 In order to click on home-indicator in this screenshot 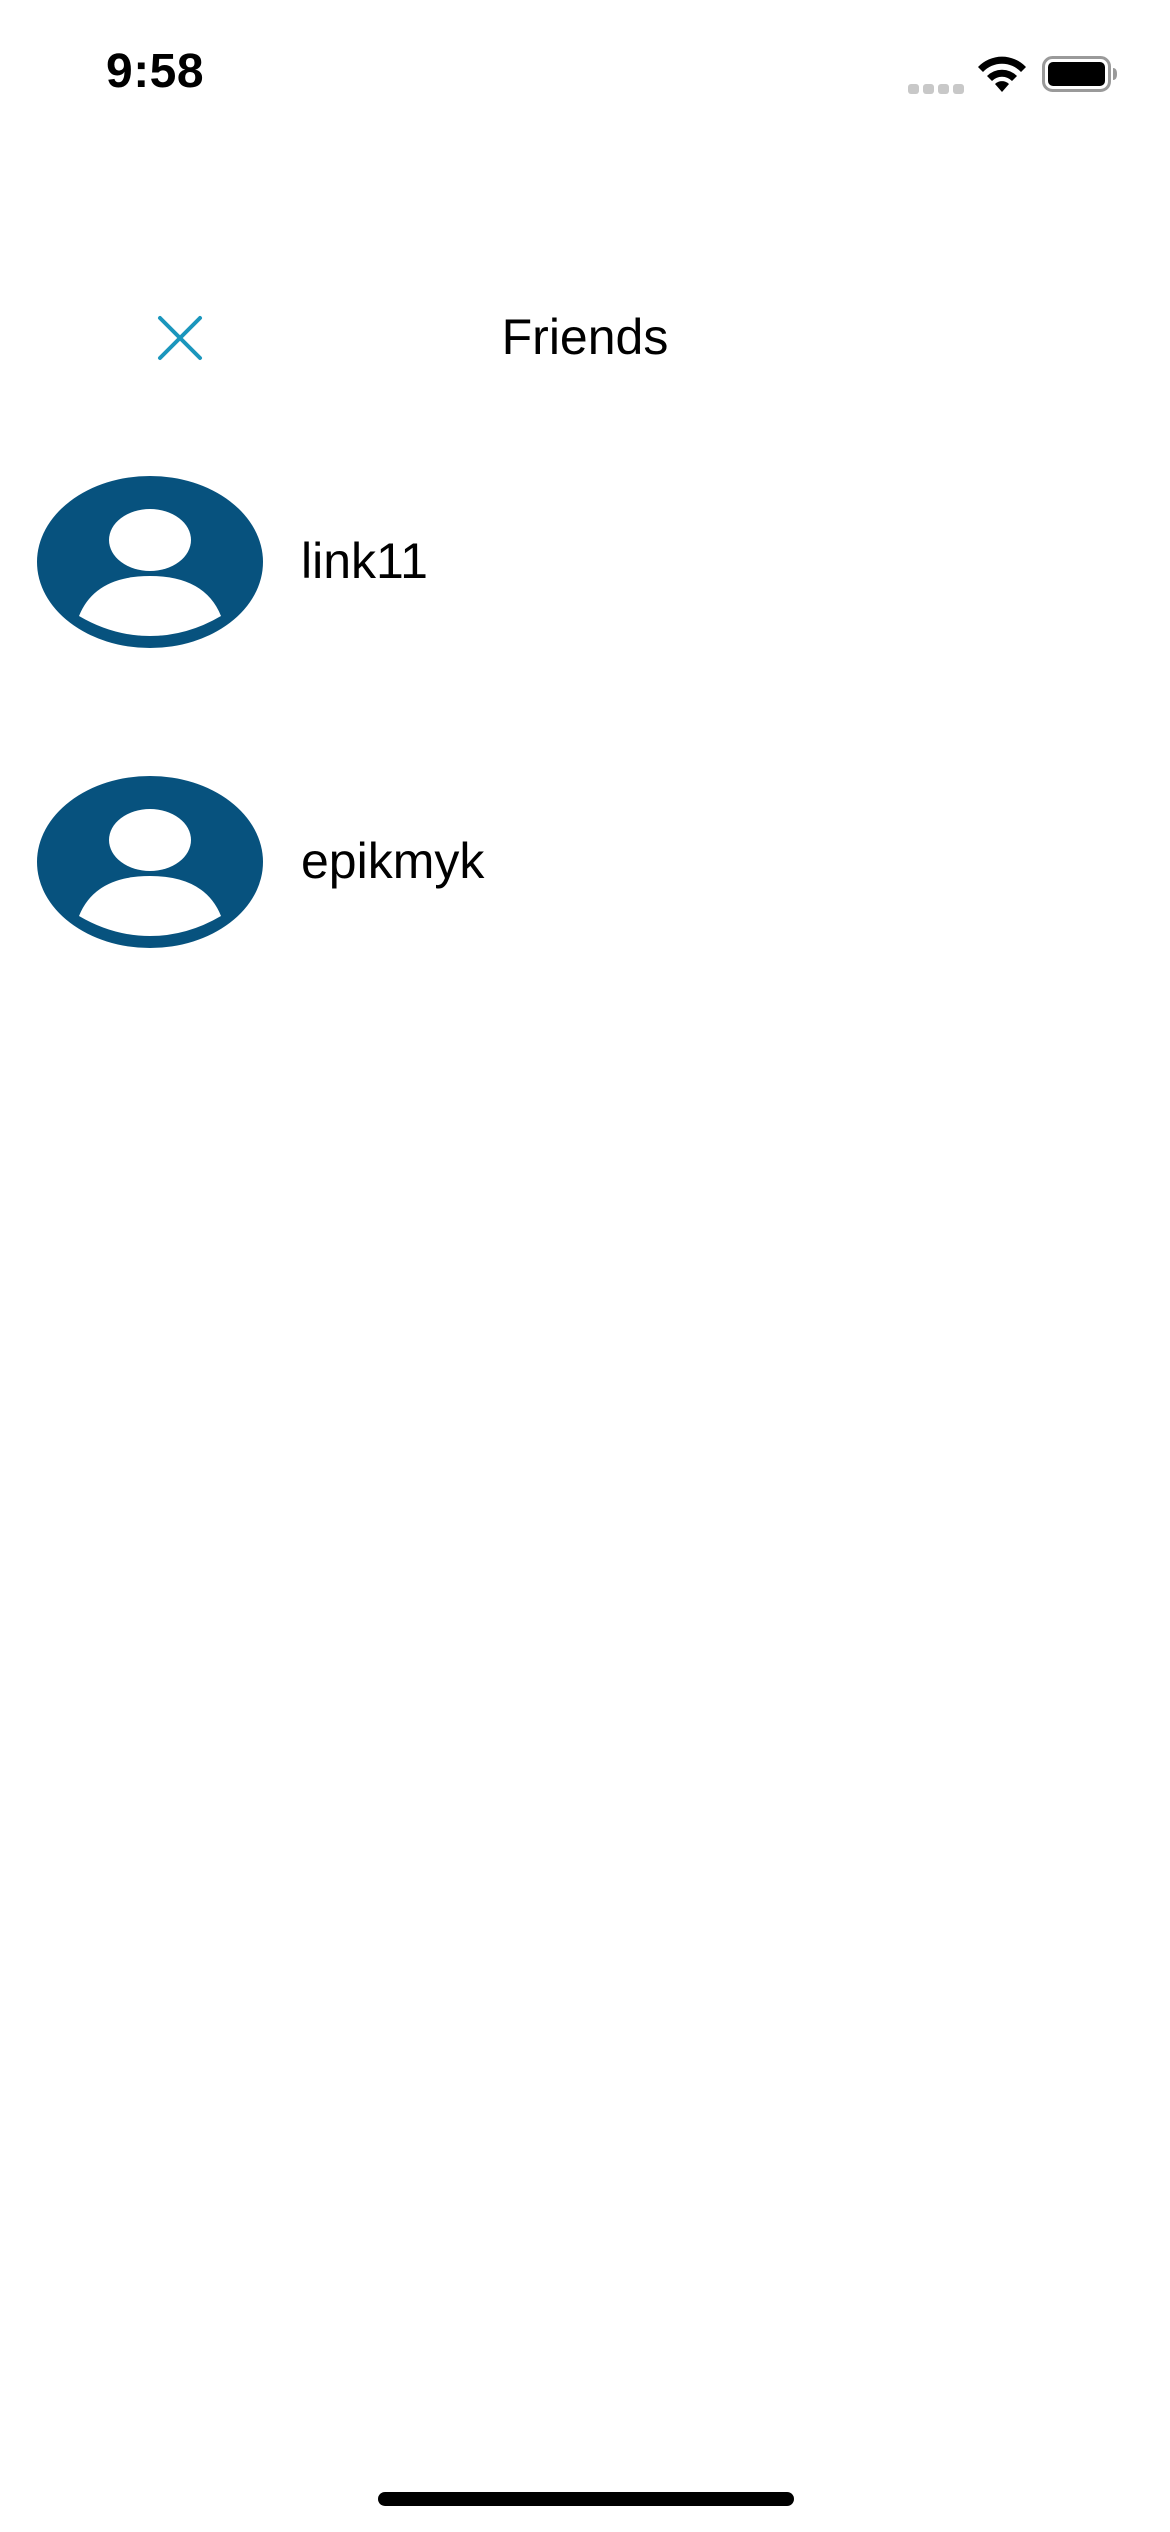, I will do `click(586, 2499)`.